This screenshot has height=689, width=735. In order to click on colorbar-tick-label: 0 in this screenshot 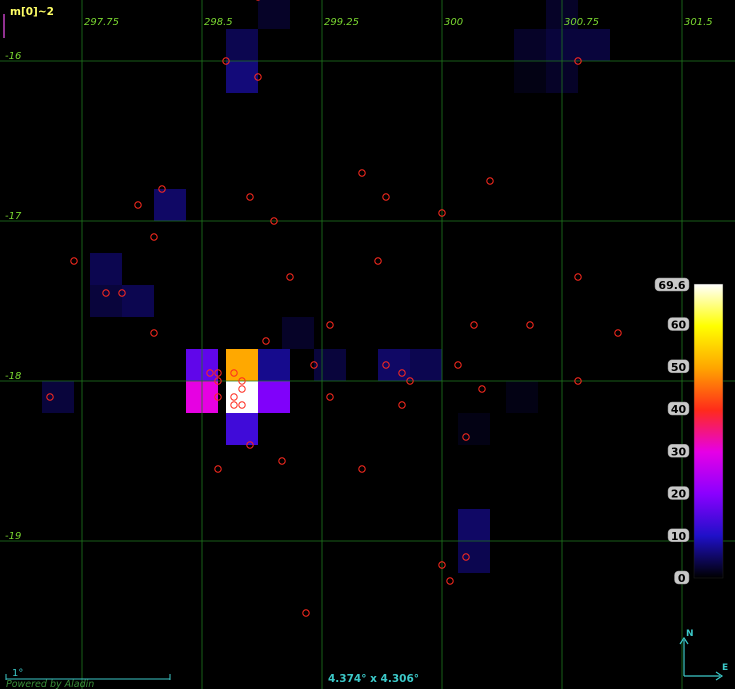, I will do `click(682, 578)`.